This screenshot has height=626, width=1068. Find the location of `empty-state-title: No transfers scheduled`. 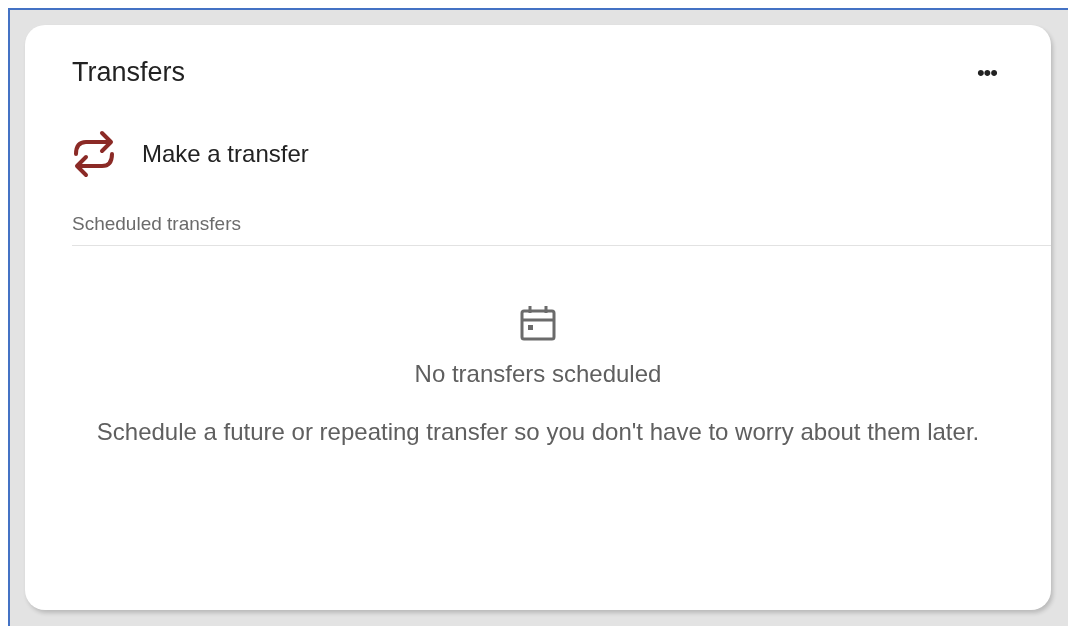

empty-state-title: No transfers scheduled is located at coordinates (538, 373).